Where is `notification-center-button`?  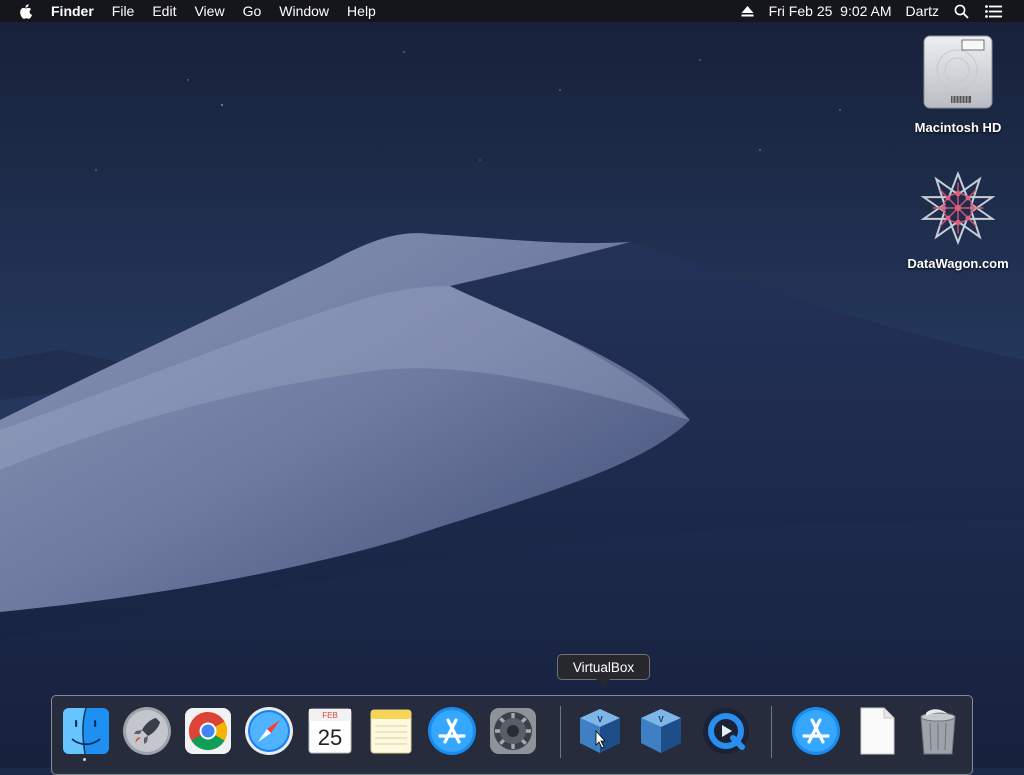
notification-center-button is located at coordinates (1000, 11).